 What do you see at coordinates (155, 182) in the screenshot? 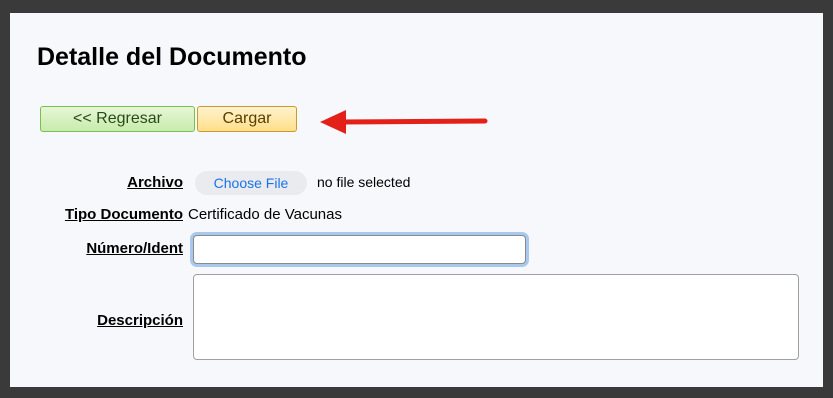
I see `file-label: Archivo` at bounding box center [155, 182].